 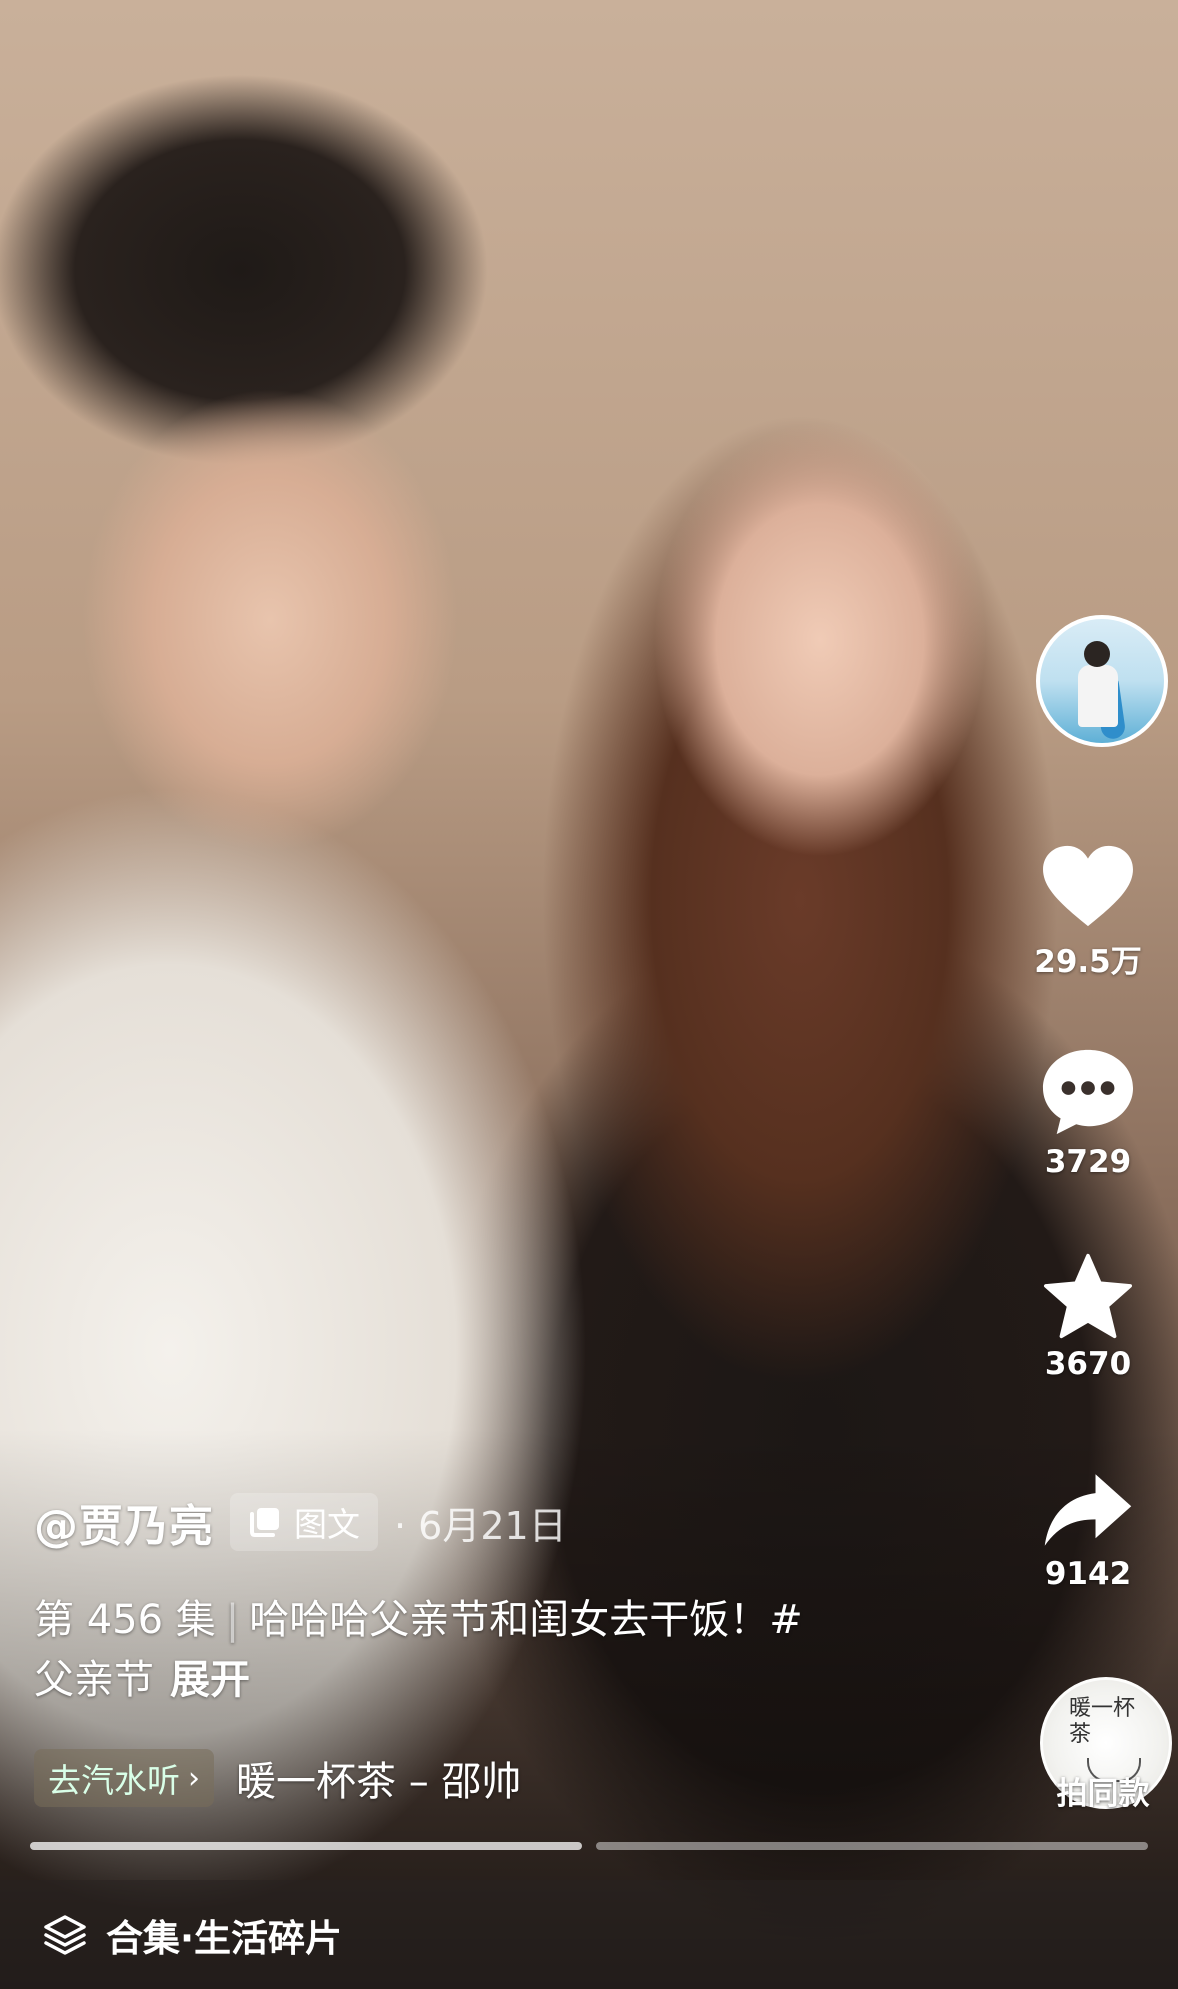 I want to click on stack-icon, so click(x=65, y=1934).